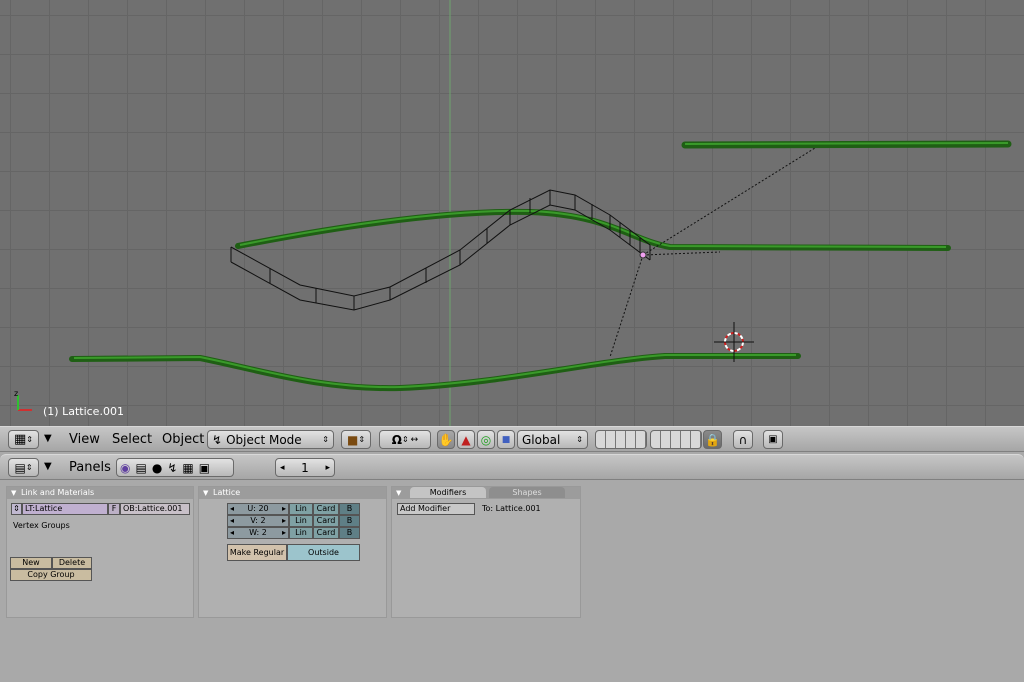 The width and height of the screenshot is (1024, 682). What do you see at coordinates (511, 508) in the screenshot?
I see `modifier-target-label: To: Lattice.001` at bounding box center [511, 508].